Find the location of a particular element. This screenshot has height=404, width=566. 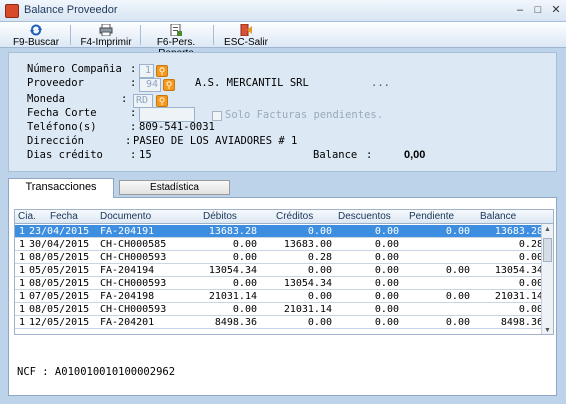

tab-transacciones: Transacciones is located at coordinates (61, 188).